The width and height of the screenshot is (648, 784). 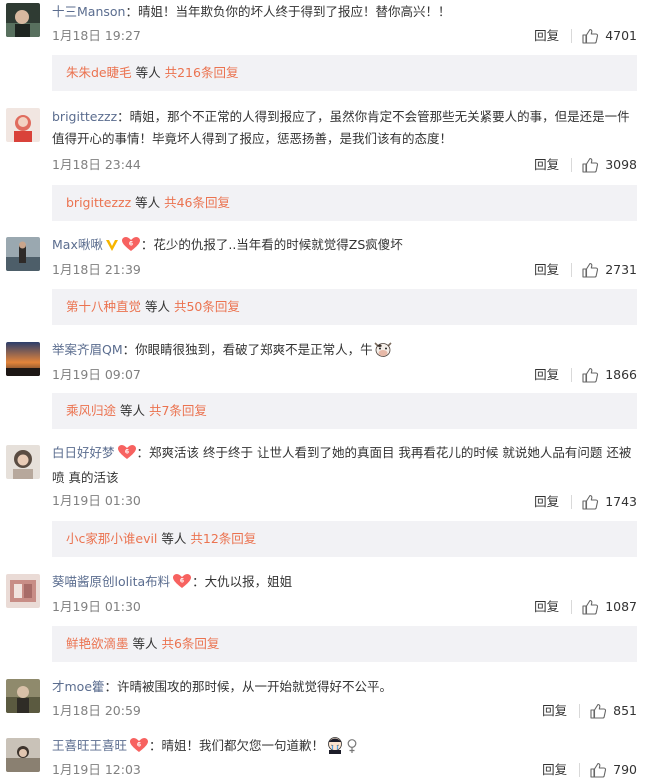 I want to click on sub-replies-bar: 第十八种直觉 等人 共50条回复, so click(x=344, y=307).